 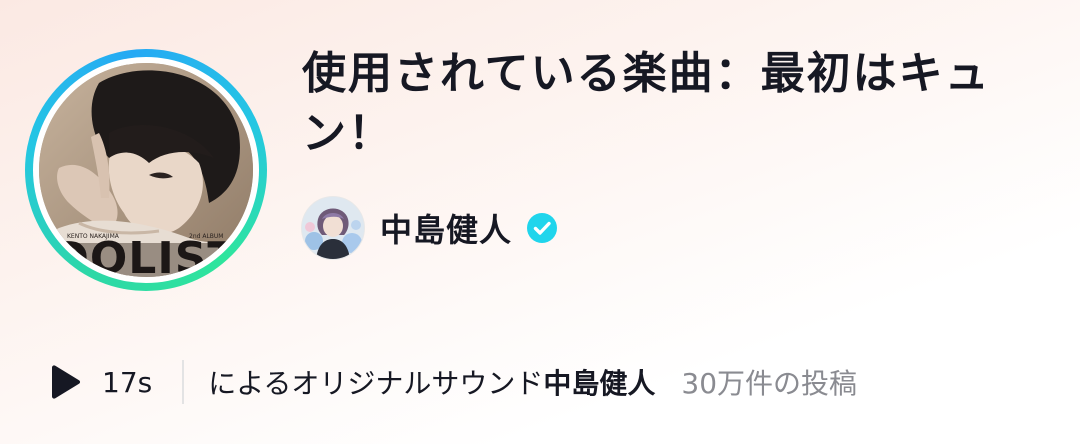 I want to click on album-cover-image: KENTO NAKAJIMA 2nd ALBUM IDOLIST, so click(x=146, y=170).